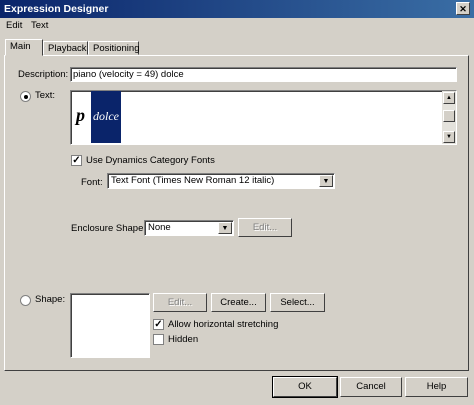  I want to click on enclosure-label: Enclosure Shape:, so click(108, 228).